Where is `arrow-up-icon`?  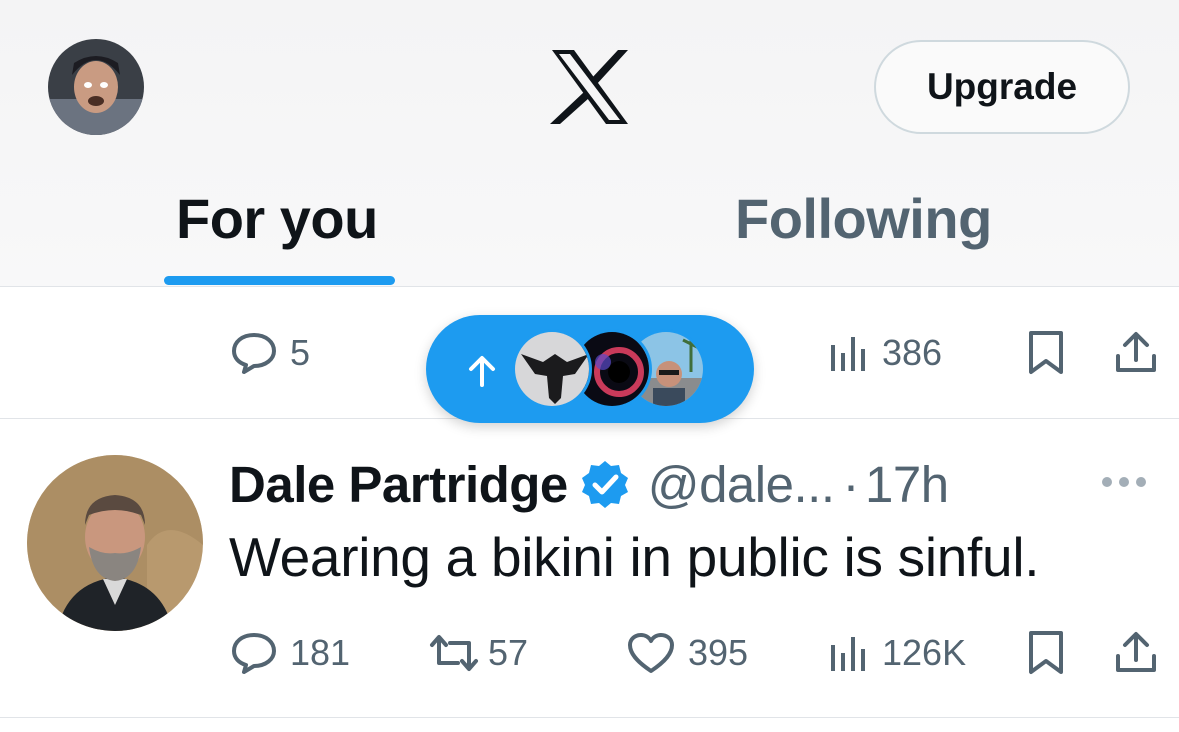
arrow-up-icon is located at coordinates (482, 371).